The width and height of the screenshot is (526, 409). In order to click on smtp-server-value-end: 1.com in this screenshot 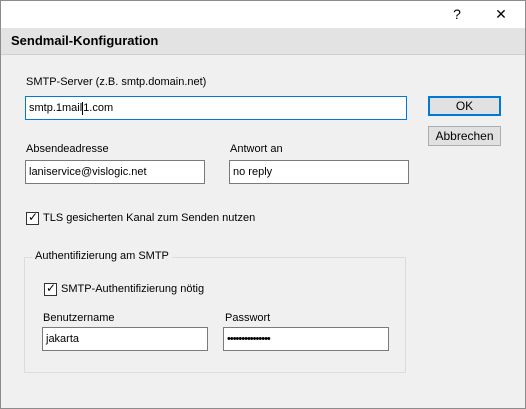, I will do `click(98, 108)`.